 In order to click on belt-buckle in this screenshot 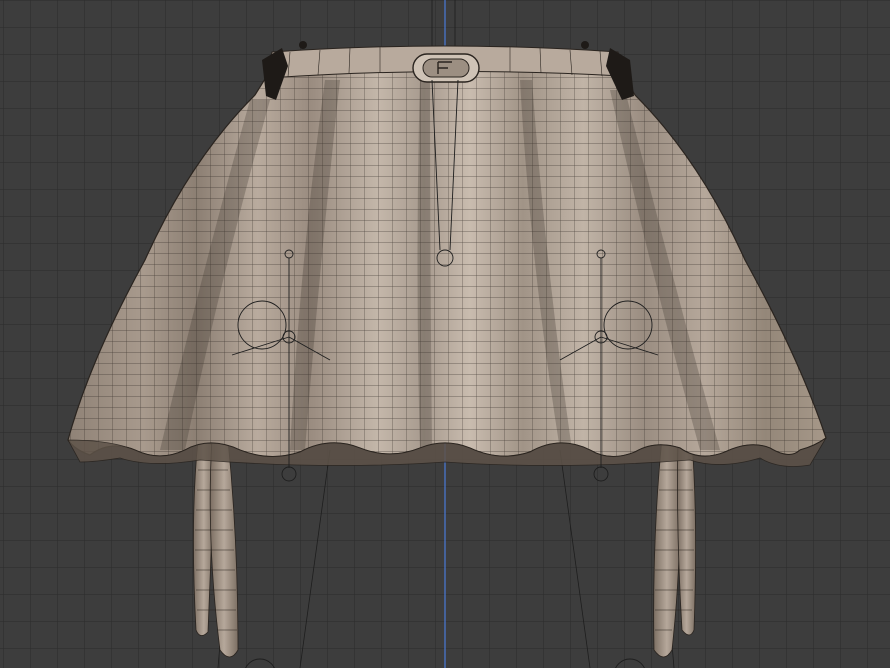, I will do `click(446, 68)`.